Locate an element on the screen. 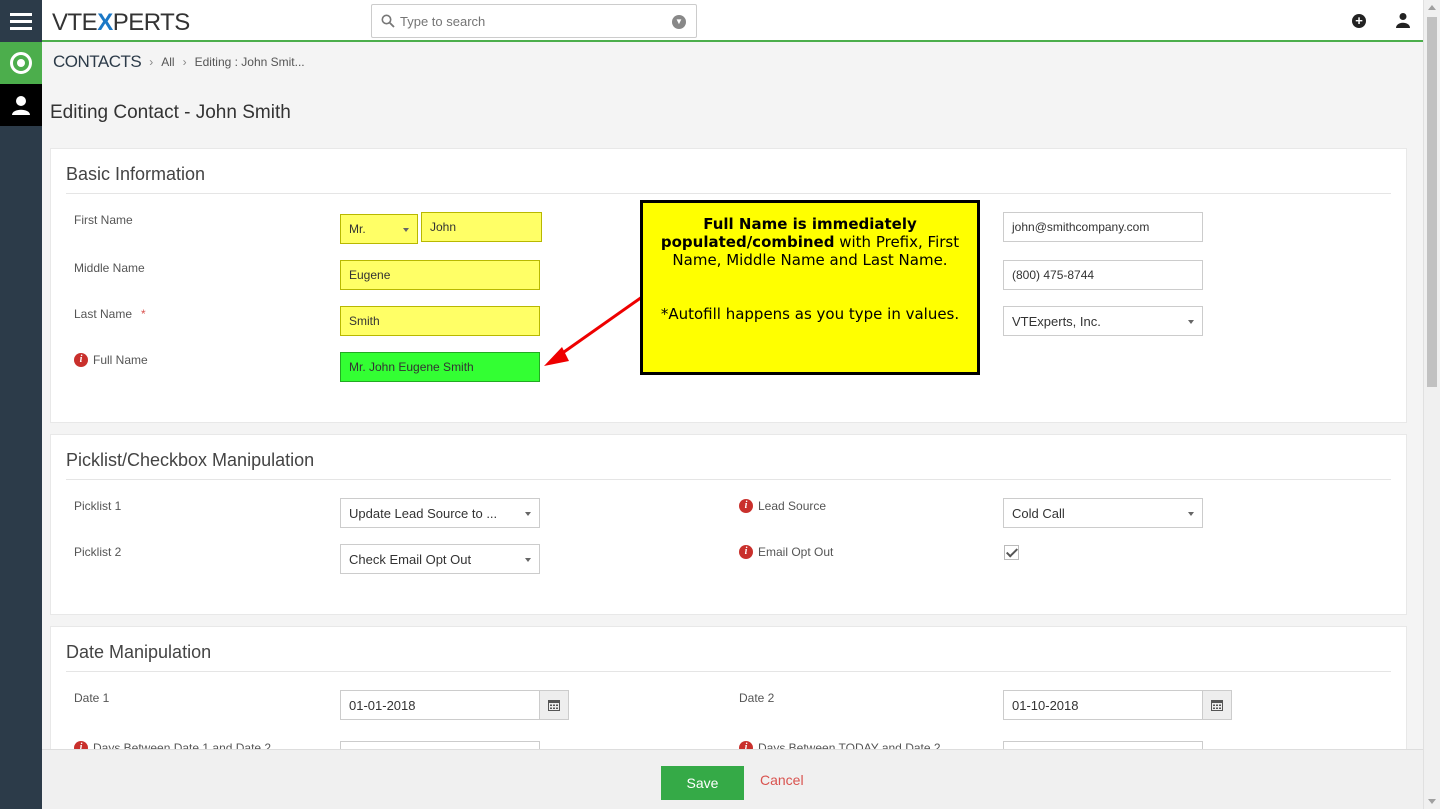 The width and height of the screenshot is (1440, 809). email-opt-out-label: i Email Opt Out is located at coordinates (786, 552).